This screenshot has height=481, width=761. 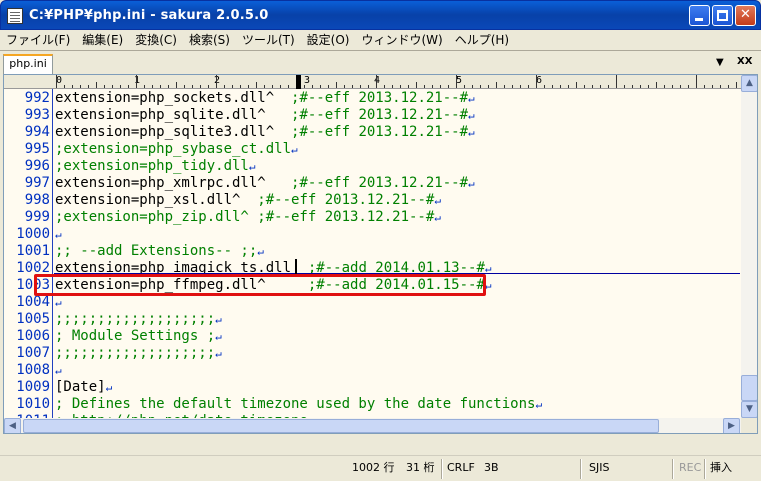 I want to click on line-number: 1008, so click(x=33, y=370).